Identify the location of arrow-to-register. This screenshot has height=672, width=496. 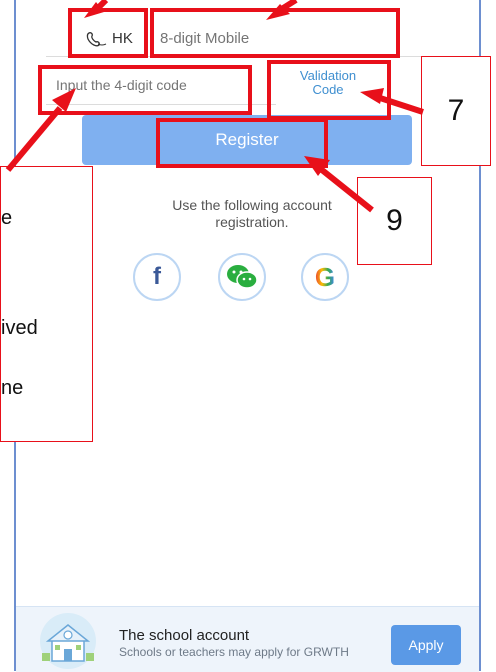
(347, 190).